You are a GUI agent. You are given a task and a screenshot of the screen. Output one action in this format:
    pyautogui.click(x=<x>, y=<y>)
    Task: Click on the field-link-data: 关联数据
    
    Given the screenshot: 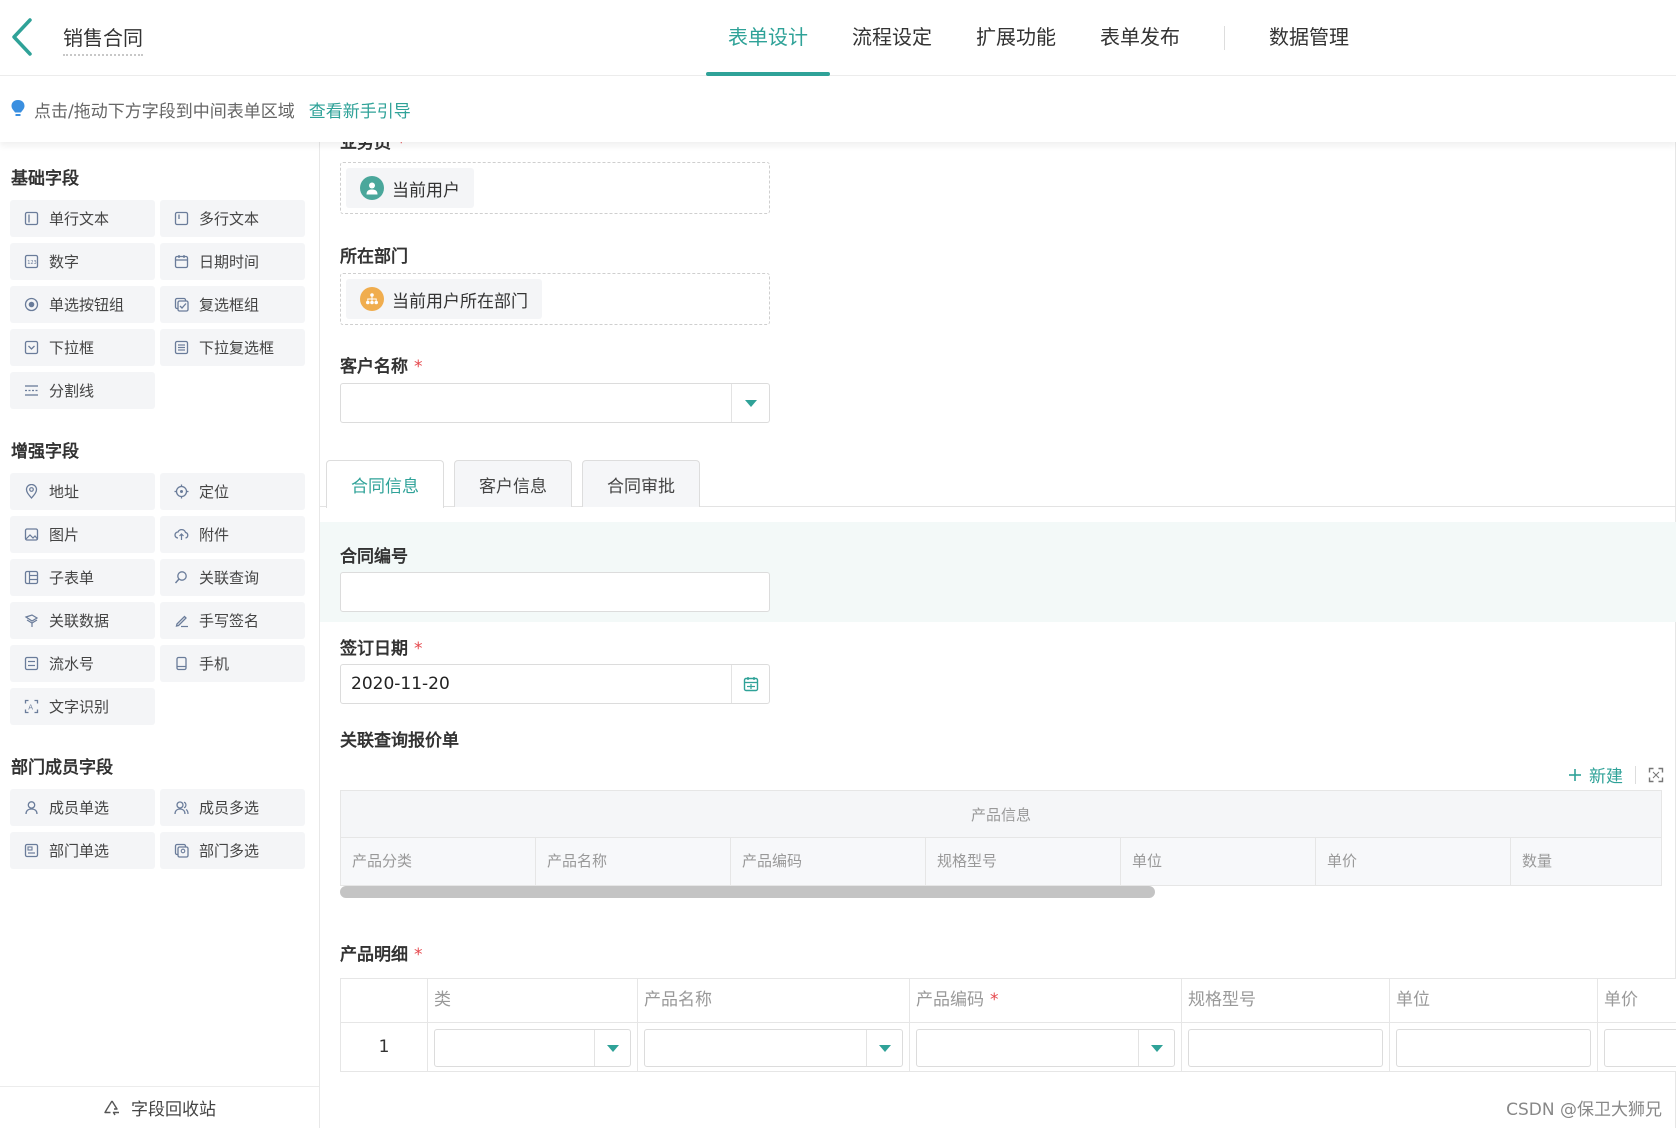 What is the action you would take?
    pyautogui.click(x=82, y=620)
    